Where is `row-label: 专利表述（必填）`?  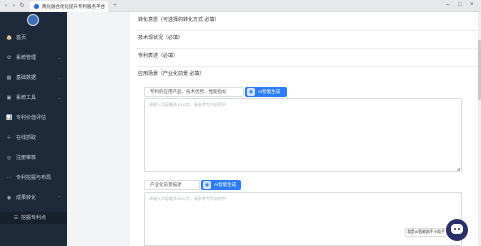
row-label: 专利表述（必填） is located at coordinates (158, 56).